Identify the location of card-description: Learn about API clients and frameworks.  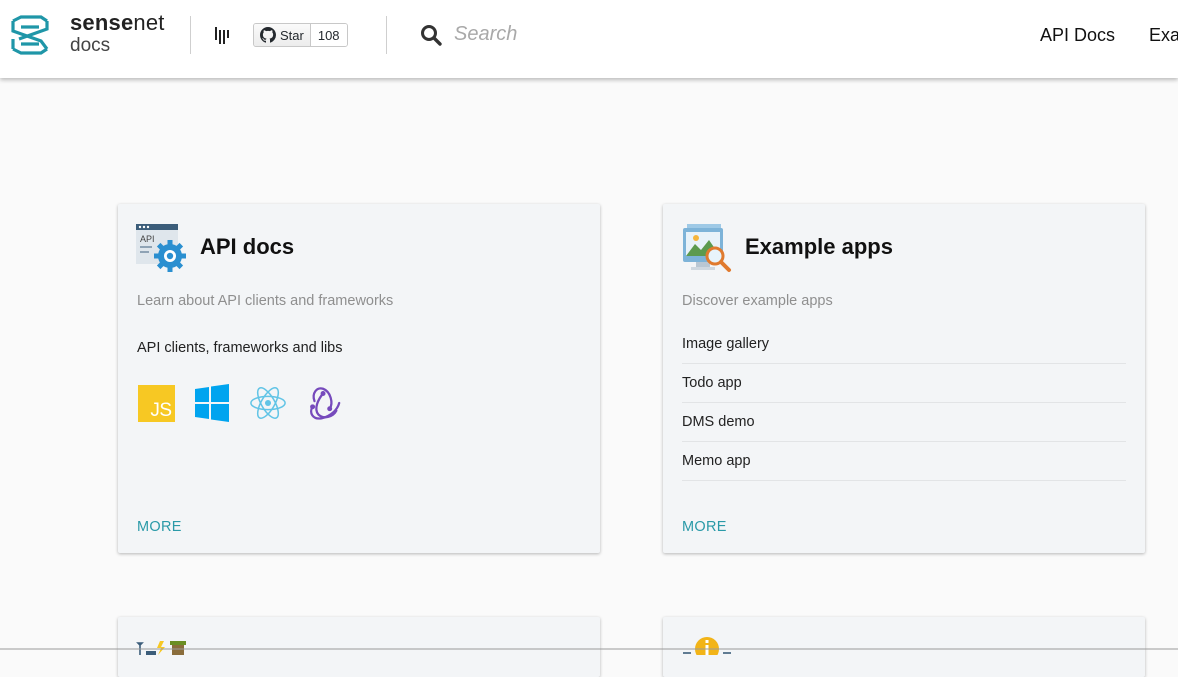
(265, 301).